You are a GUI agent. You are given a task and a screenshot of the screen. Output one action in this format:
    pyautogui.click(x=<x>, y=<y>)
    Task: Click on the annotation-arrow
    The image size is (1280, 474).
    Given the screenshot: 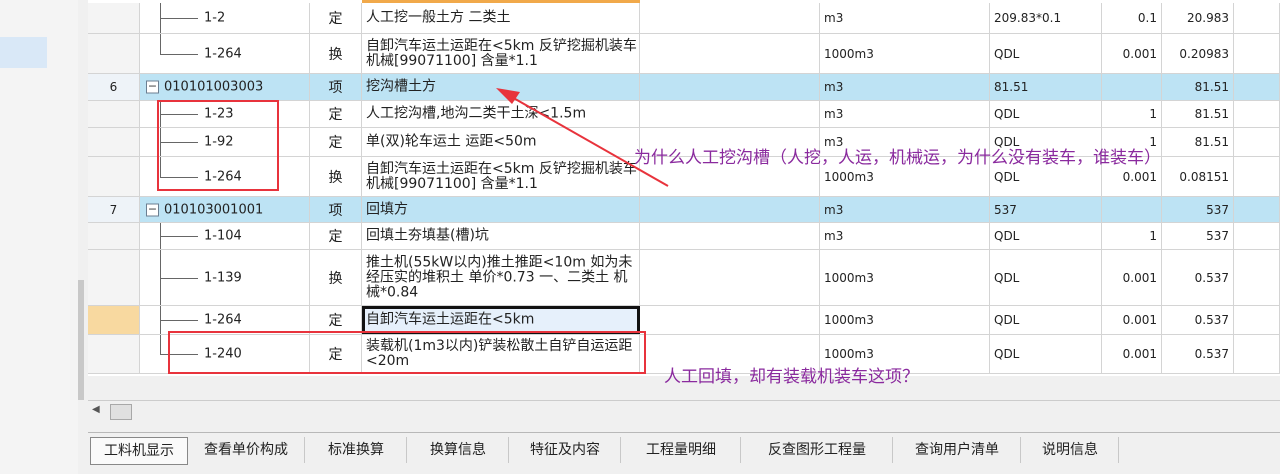 What is the action you would take?
    pyautogui.click(x=582, y=137)
    